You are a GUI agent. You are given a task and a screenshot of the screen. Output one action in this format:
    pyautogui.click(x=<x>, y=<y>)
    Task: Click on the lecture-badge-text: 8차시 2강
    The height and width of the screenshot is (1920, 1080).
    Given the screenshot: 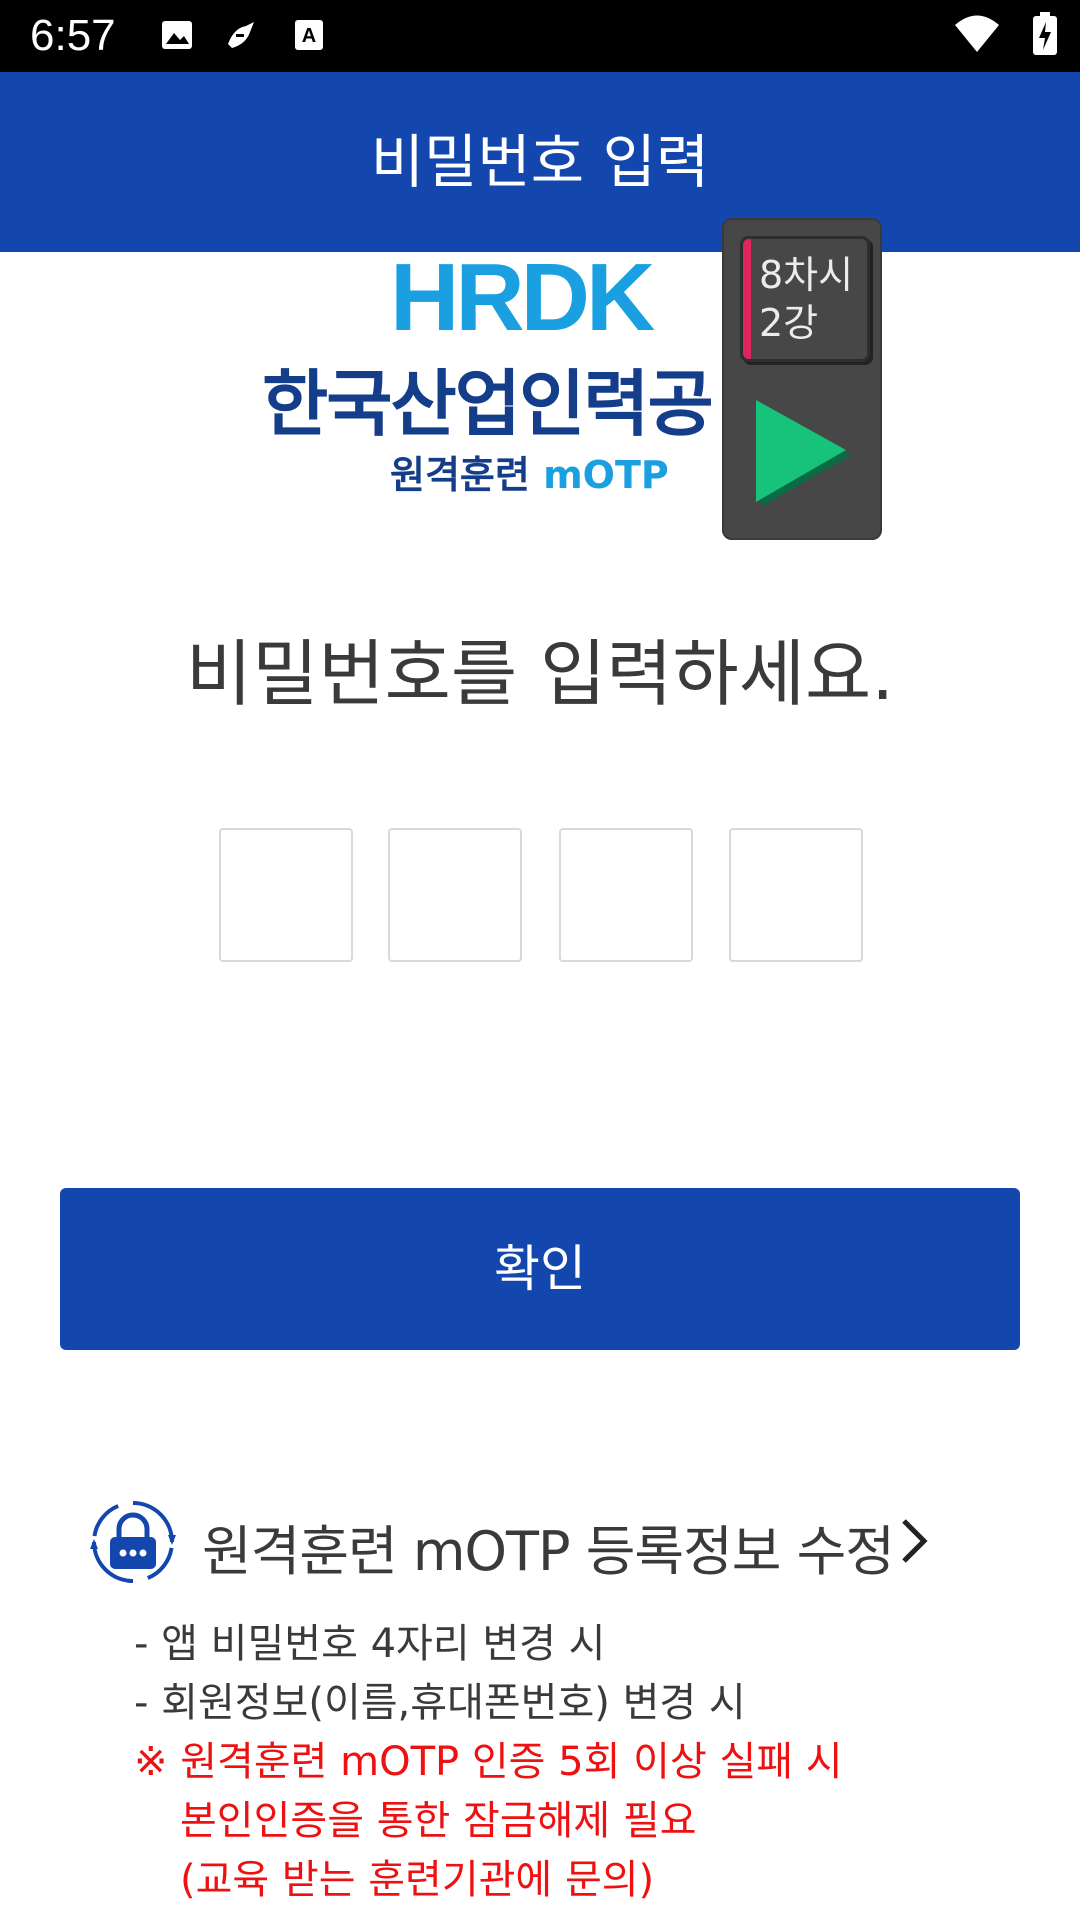 What is the action you would take?
    pyautogui.click(x=806, y=299)
    